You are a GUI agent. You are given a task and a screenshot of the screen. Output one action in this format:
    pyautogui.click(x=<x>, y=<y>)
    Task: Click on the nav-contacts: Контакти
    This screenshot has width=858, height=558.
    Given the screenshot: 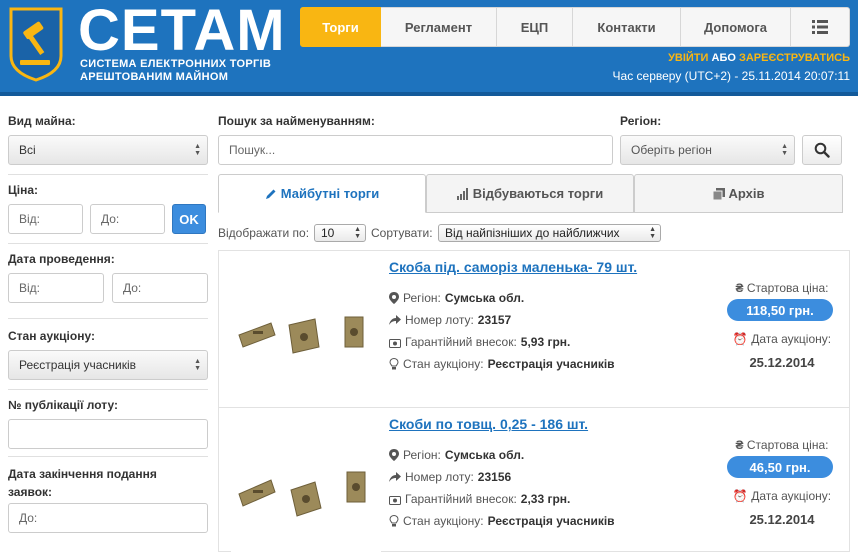 What is the action you would take?
    pyautogui.click(x=627, y=27)
    